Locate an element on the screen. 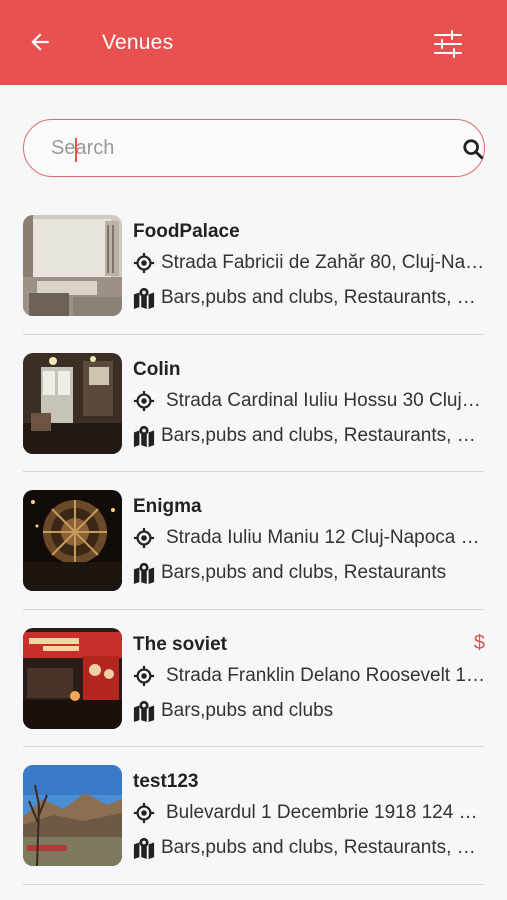 The height and width of the screenshot is (900, 507). venue-address-row: Strada Fabricii de Zahăr 80, Cluj-Napoca is located at coordinates (309, 263).